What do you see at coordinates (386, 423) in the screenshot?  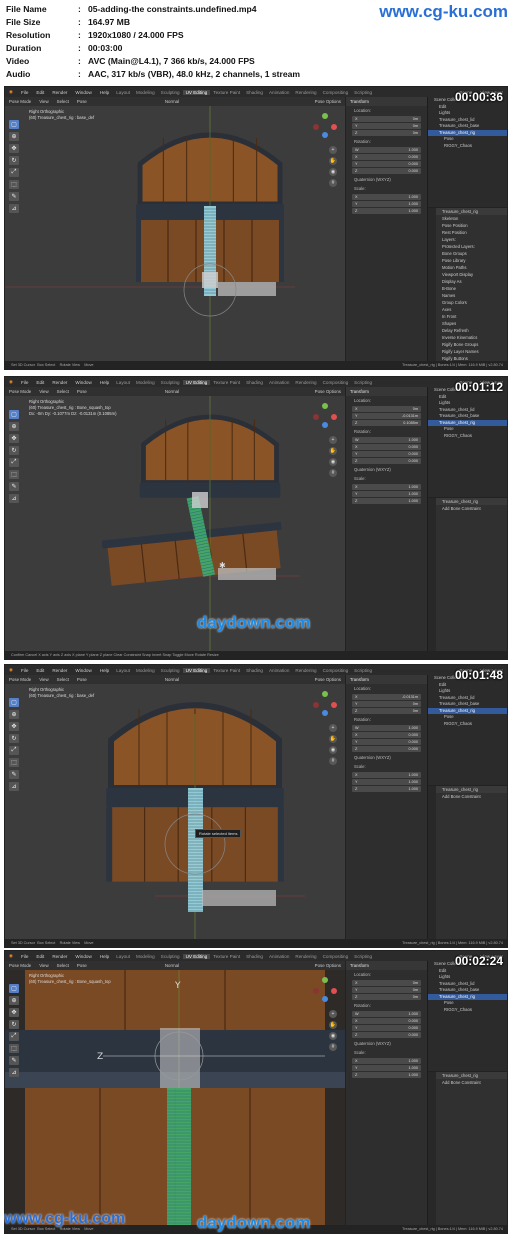 I see `location-z-field: Z 0.1085m` at bounding box center [386, 423].